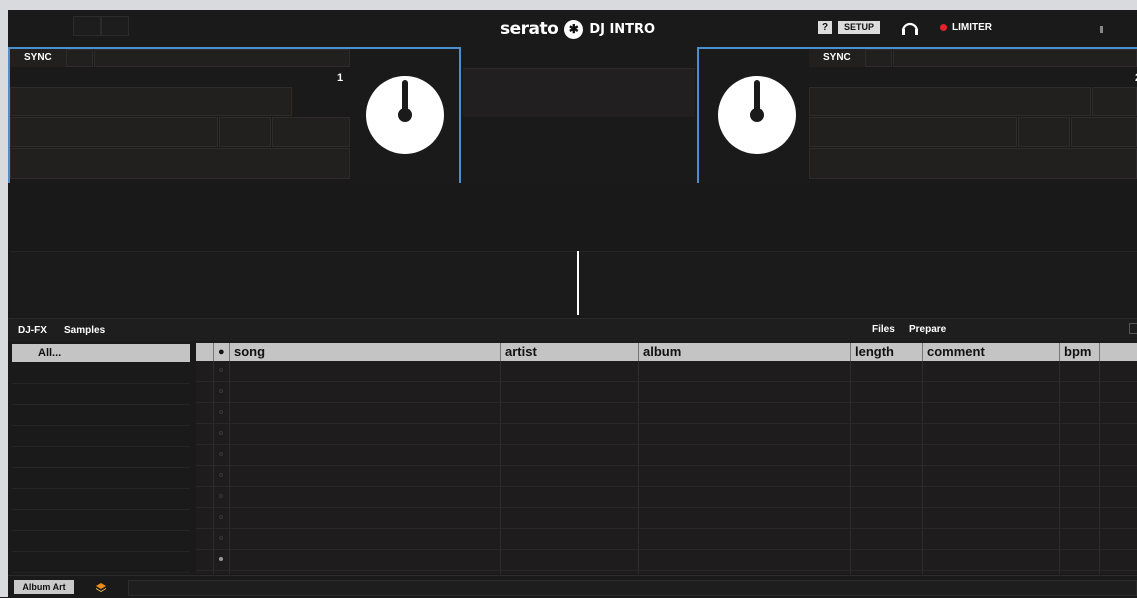  Describe the element at coordinates (878, 58) in the screenshot. I see `right-deck-key-cell` at that location.